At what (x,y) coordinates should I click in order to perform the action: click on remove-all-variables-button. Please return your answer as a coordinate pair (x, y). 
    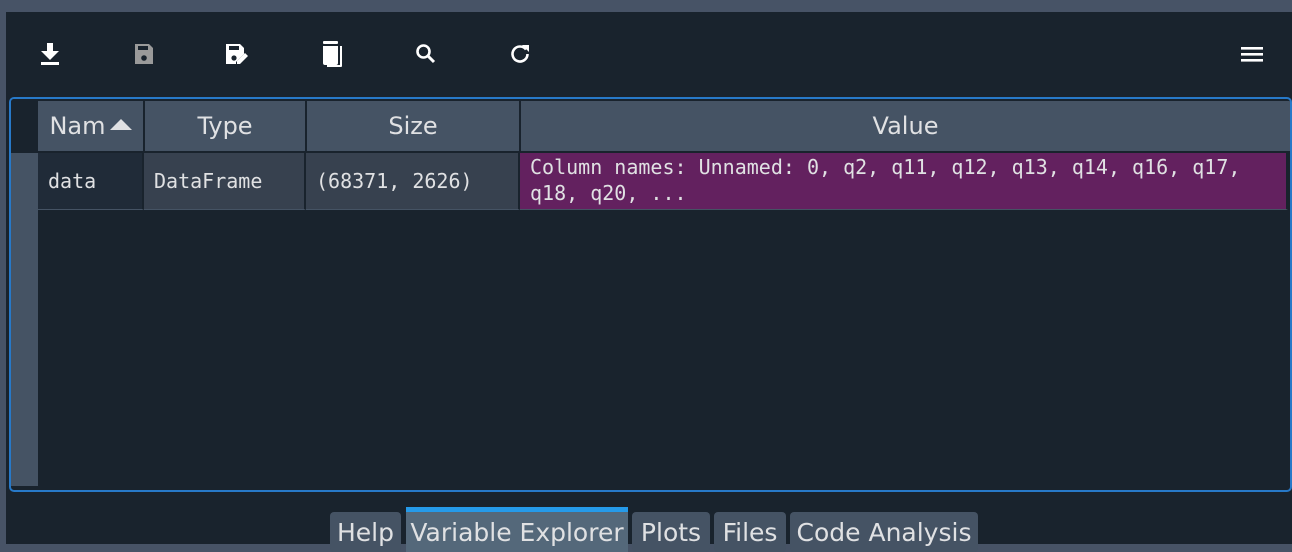
    Looking at the image, I should click on (332, 54).